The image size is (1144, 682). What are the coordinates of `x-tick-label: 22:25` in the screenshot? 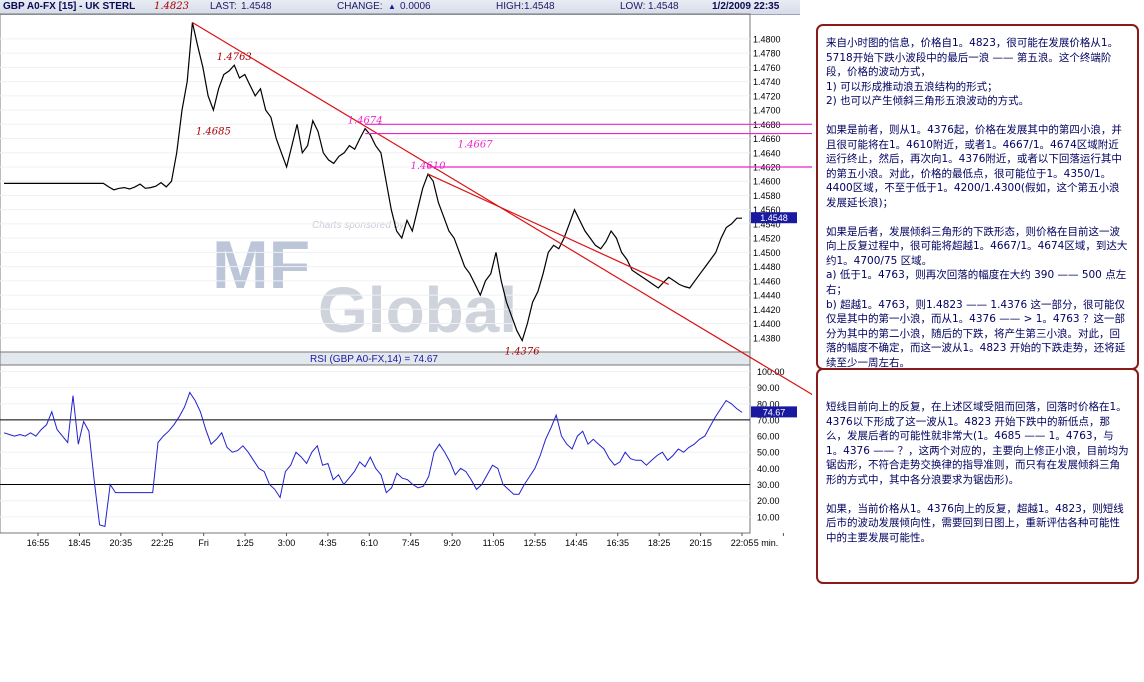 It's located at (162, 543).